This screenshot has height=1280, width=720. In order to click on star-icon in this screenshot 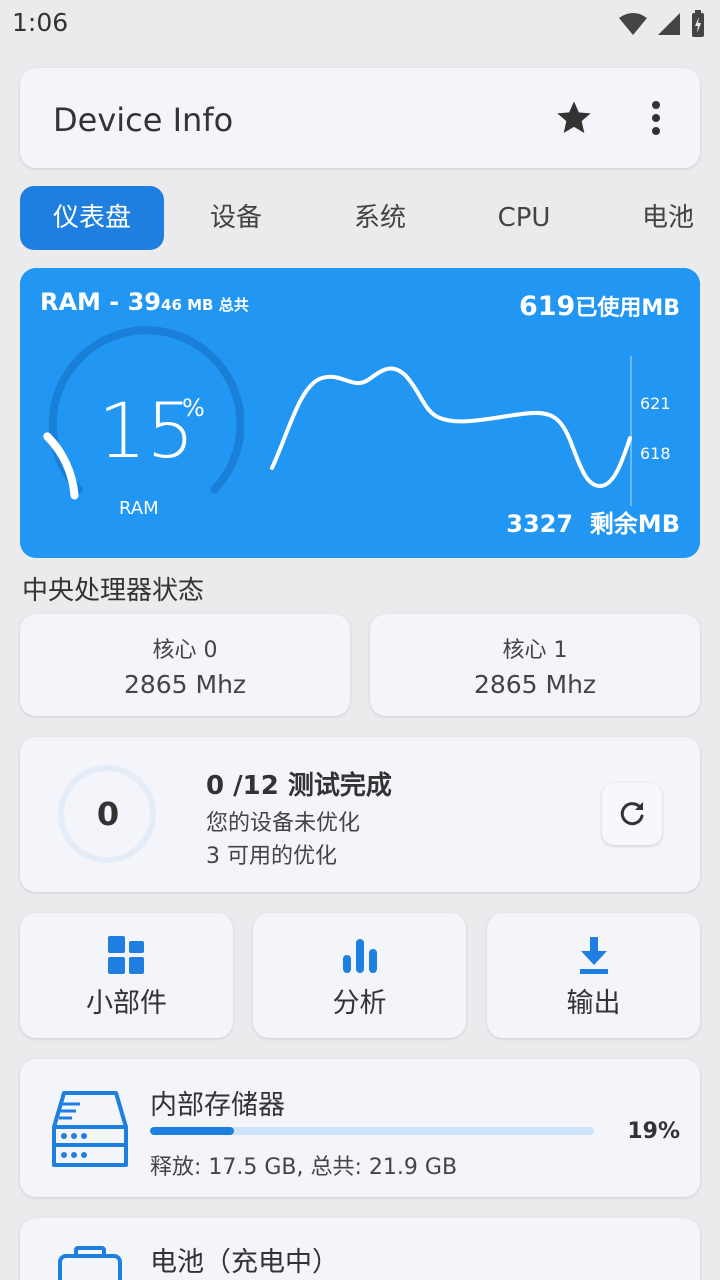, I will do `click(574, 117)`.